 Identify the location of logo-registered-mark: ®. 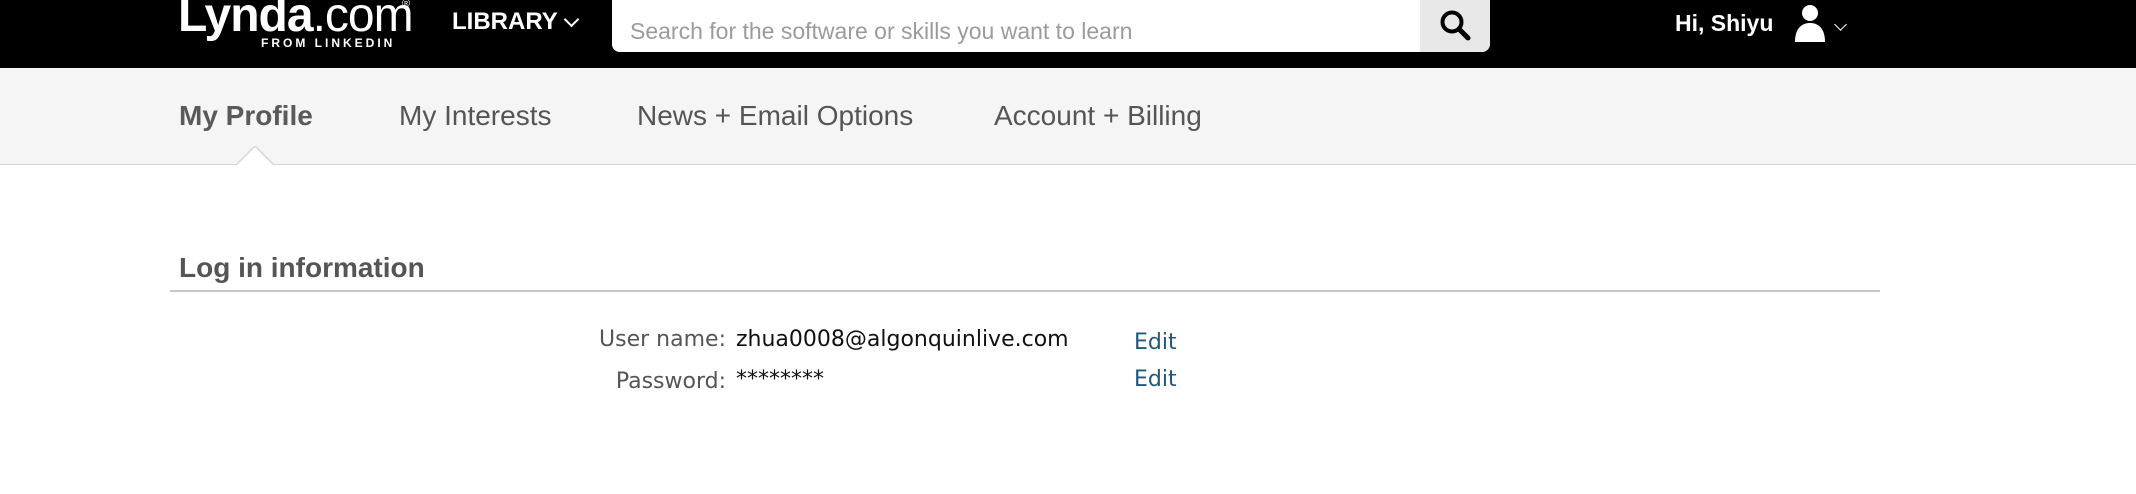
(406, 5).